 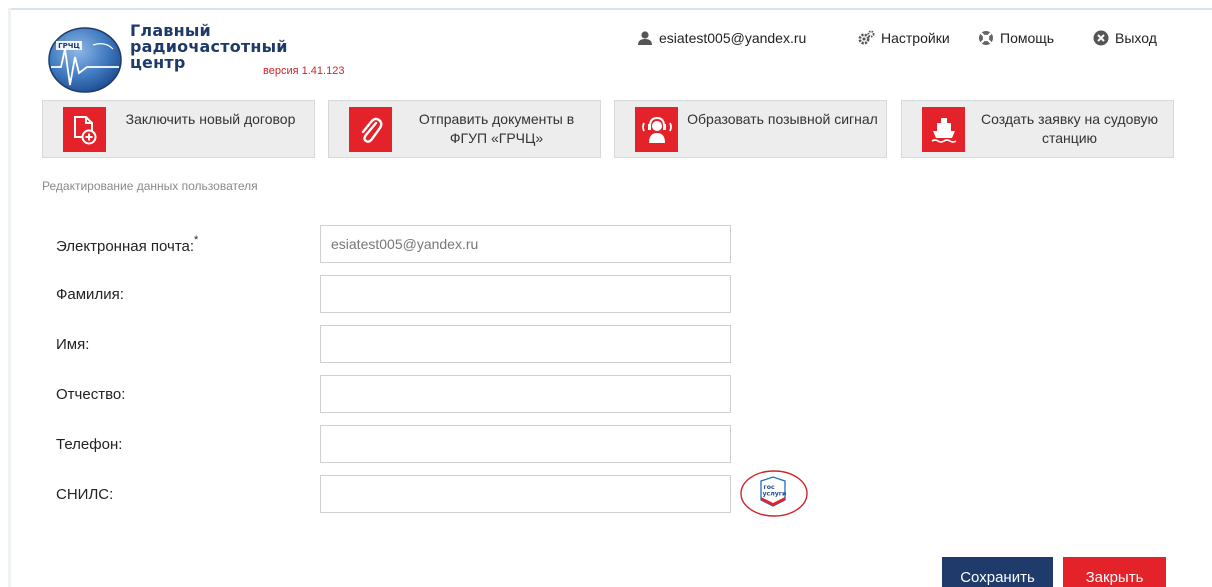 I want to click on tile-label: Отправить документы в ФГУП «ГРЧЦ», so click(x=496, y=128).